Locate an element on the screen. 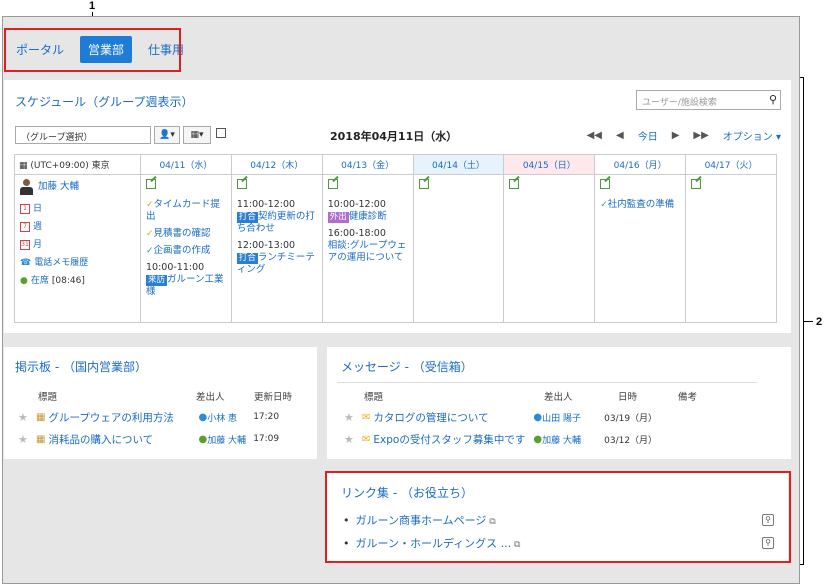 The width and height of the screenshot is (825, 587). options-menu: オプション ▾ is located at coordinates (752, 135).